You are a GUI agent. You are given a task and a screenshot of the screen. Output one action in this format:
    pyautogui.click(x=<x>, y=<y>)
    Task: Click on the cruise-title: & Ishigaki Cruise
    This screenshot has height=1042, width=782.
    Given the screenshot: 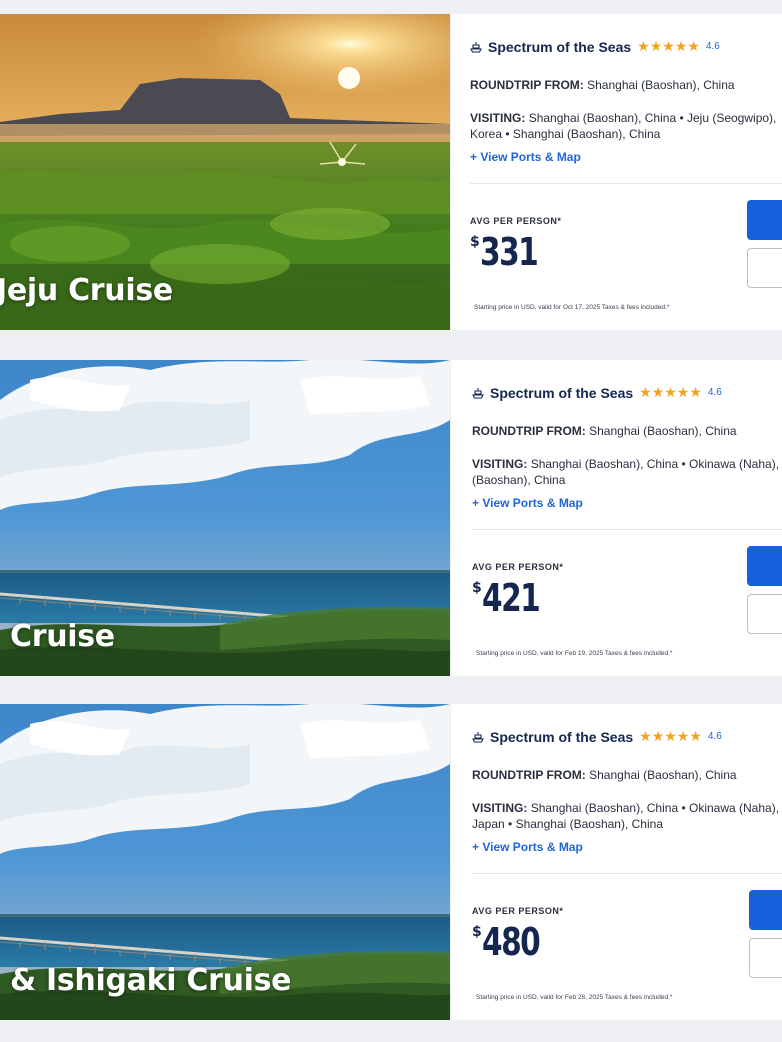 What is the action you would take?
    pyautogui.click(x=151, y=980)
    